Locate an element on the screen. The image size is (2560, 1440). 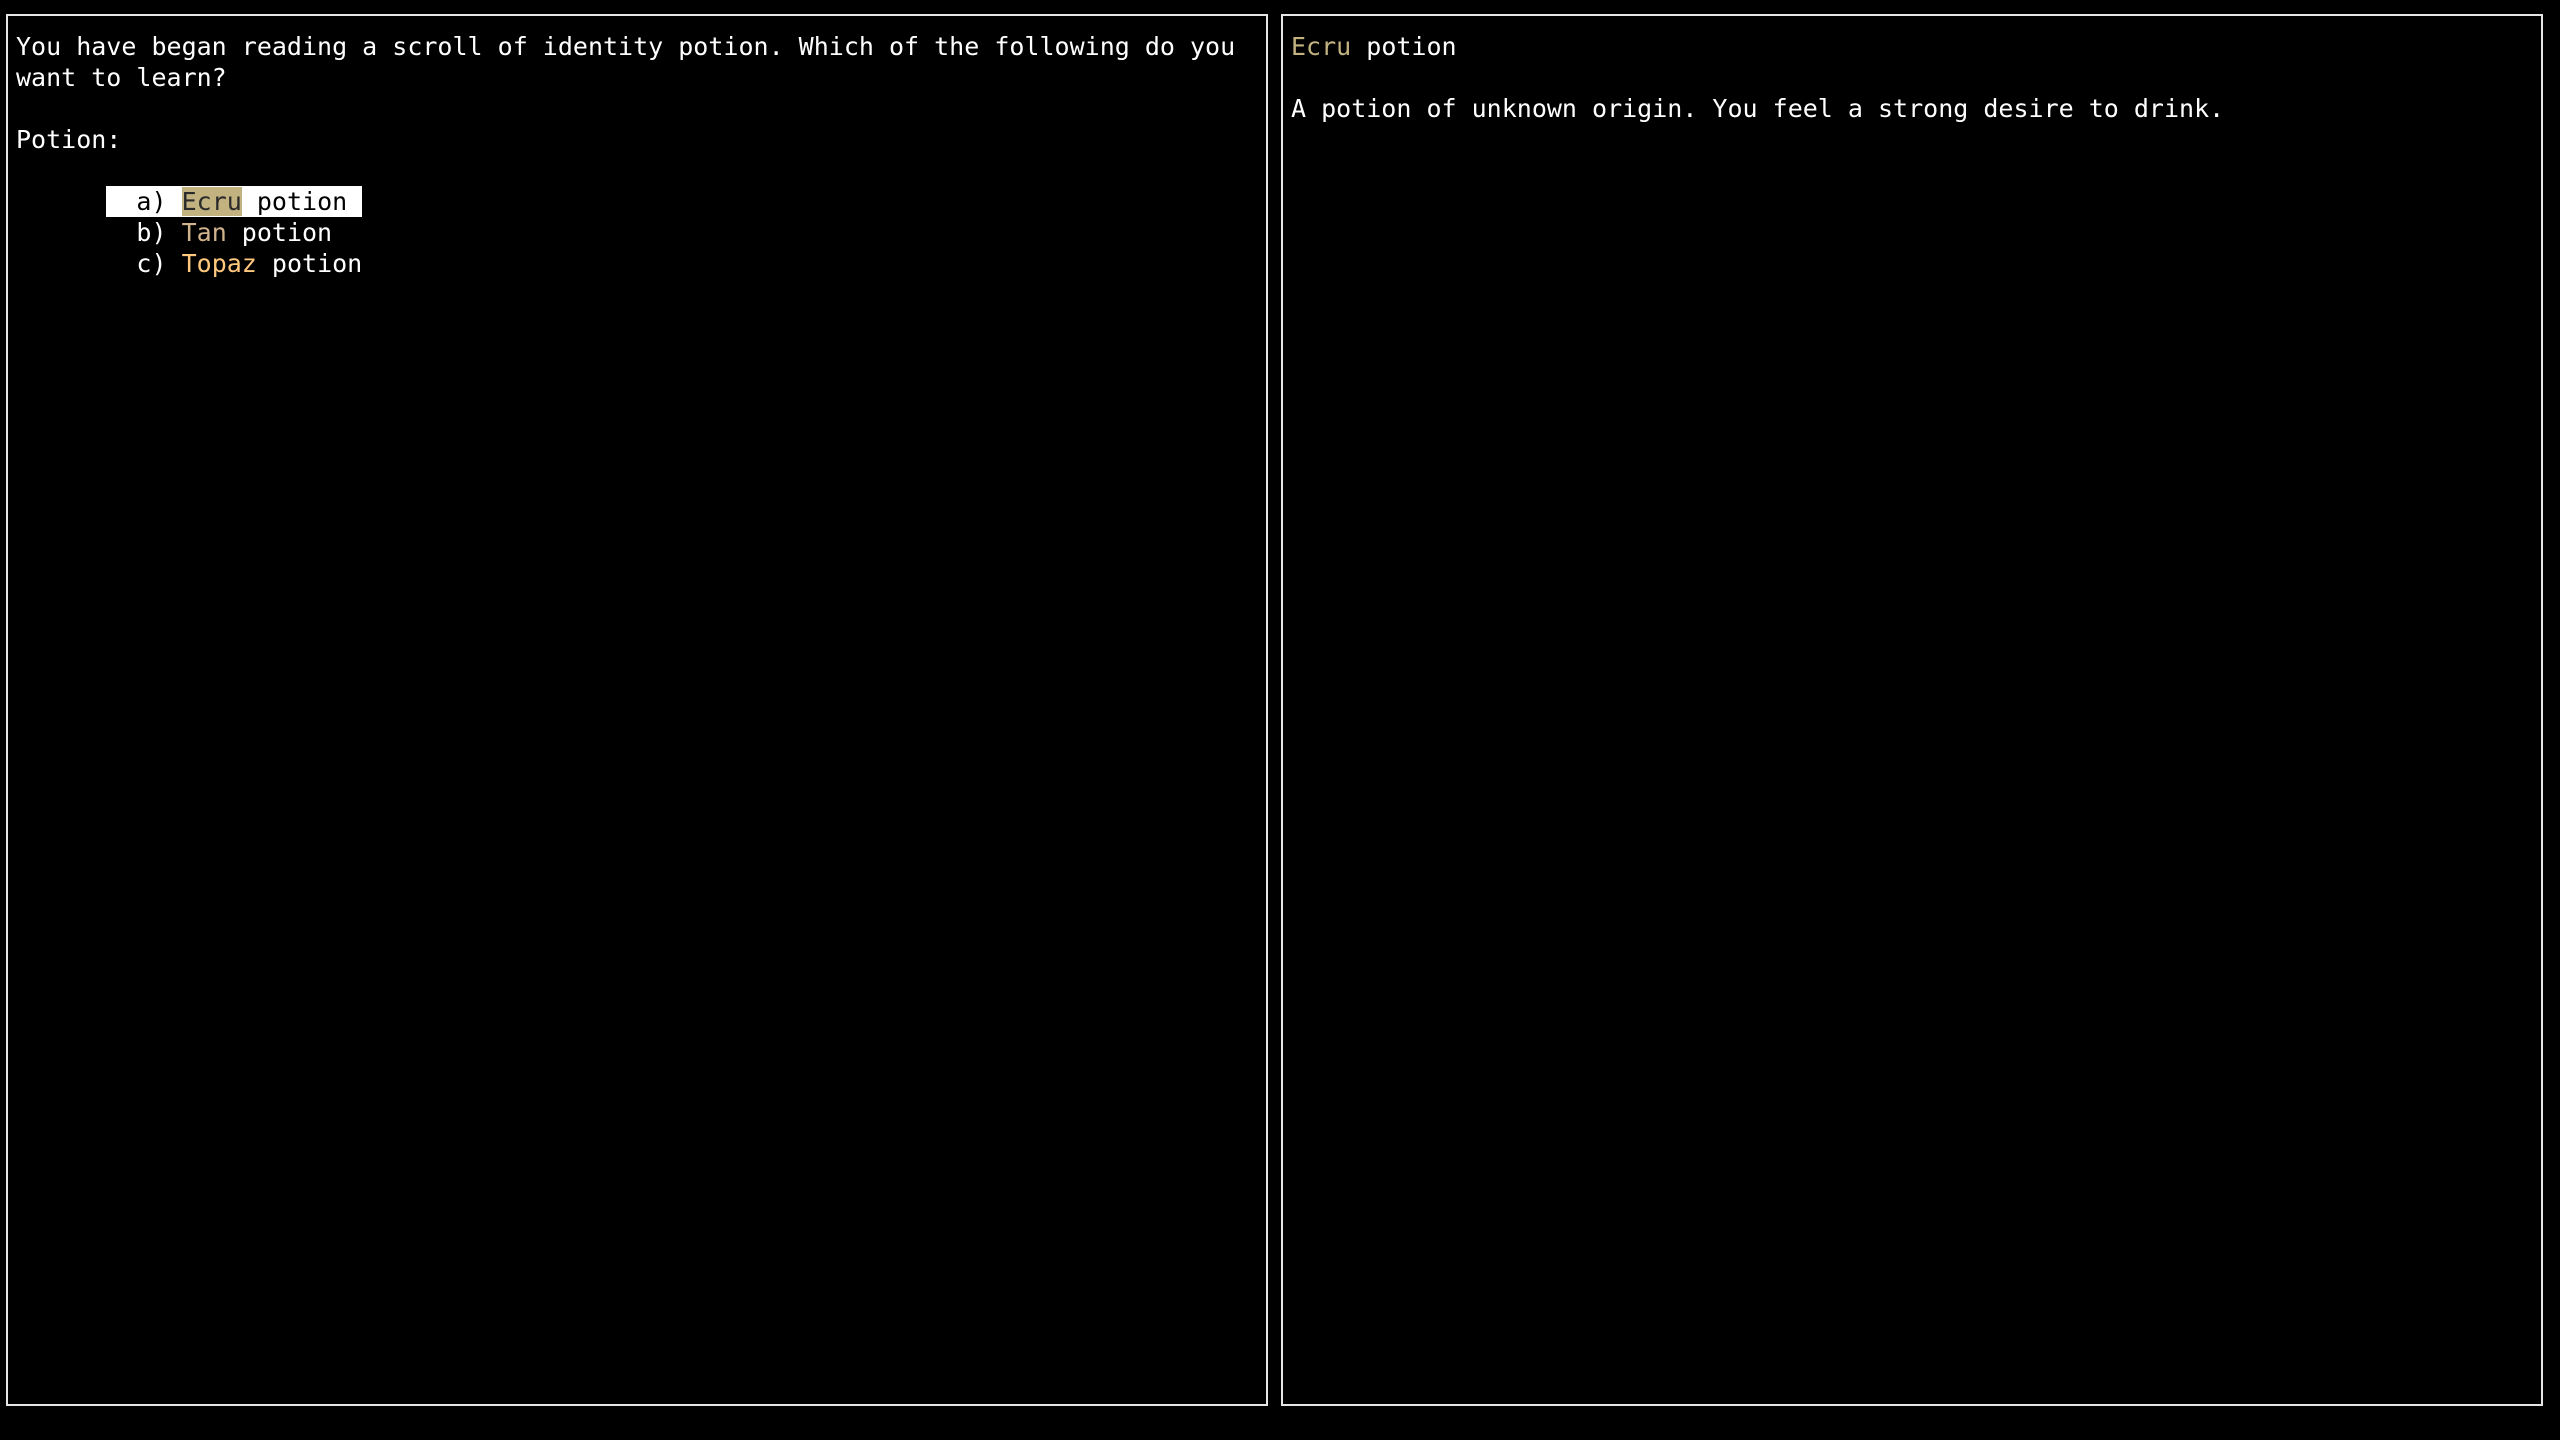
prompt-text-line-2: want to learn? is located at coordinates (121, 77).